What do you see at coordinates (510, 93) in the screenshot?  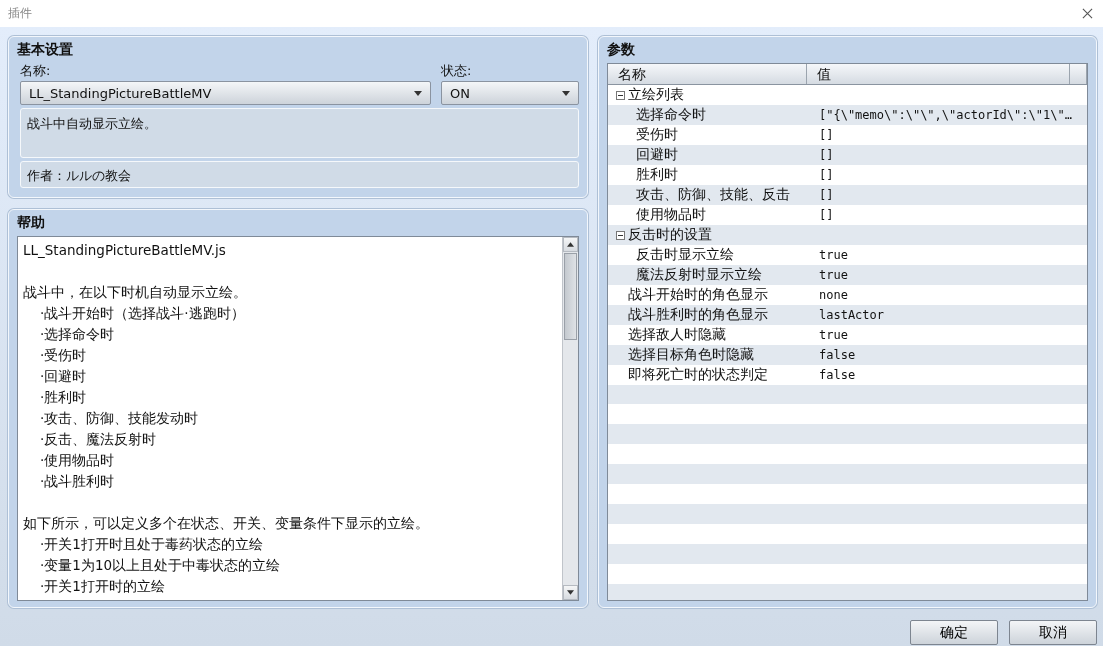 I see `status-dropdown: ON` at bounding box center [510, 93].